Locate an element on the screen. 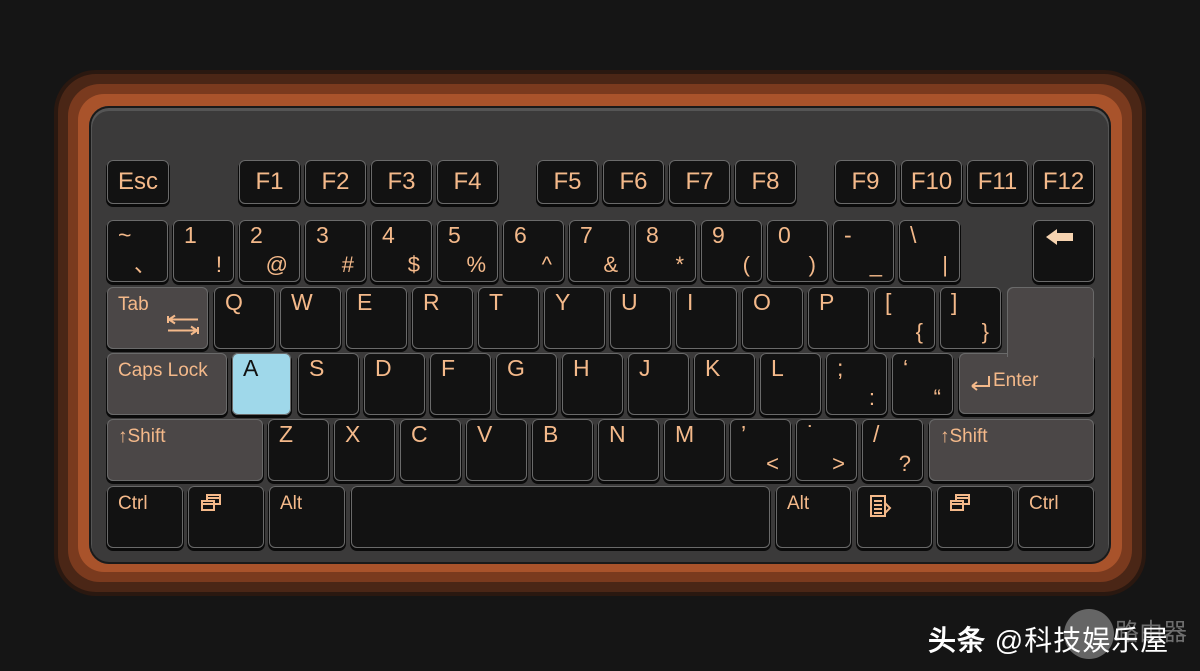 This screenshot has width=1200, height=671. key-label: E is located at coordinates (365, 302).